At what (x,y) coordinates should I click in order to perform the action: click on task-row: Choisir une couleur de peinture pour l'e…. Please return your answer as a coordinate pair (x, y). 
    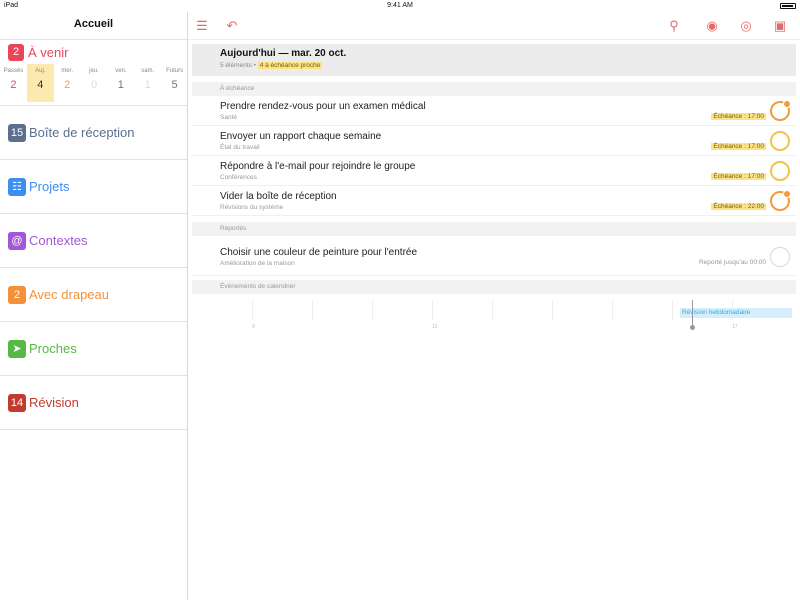
    Looking at the image, I should click on (494, 259).